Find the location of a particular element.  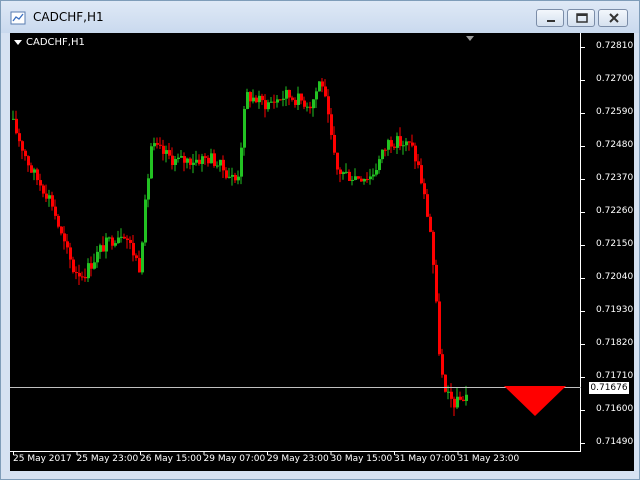

close-button is located at coordinates (613, 18).